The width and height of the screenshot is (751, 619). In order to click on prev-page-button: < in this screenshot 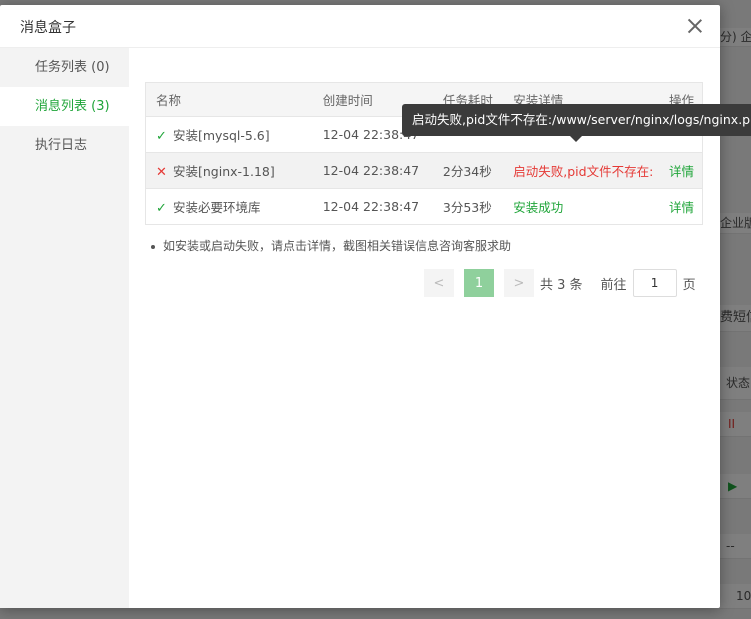, I will do `click(439, 283)`.